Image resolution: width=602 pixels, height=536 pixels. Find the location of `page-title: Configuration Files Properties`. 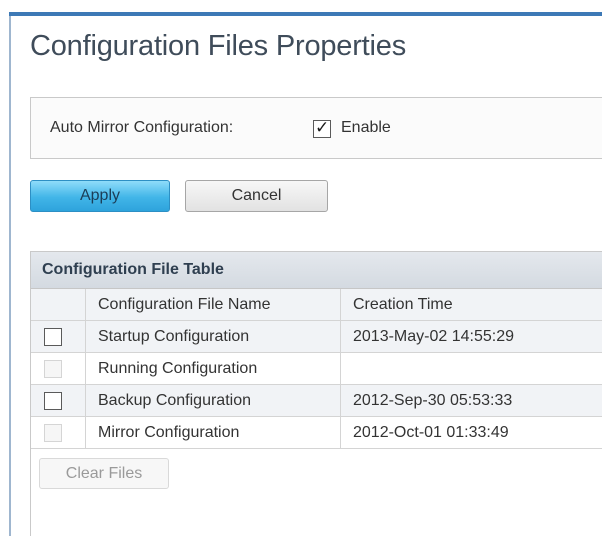

page-title: Configuration Files Properties is located at coordinates (218, 46).